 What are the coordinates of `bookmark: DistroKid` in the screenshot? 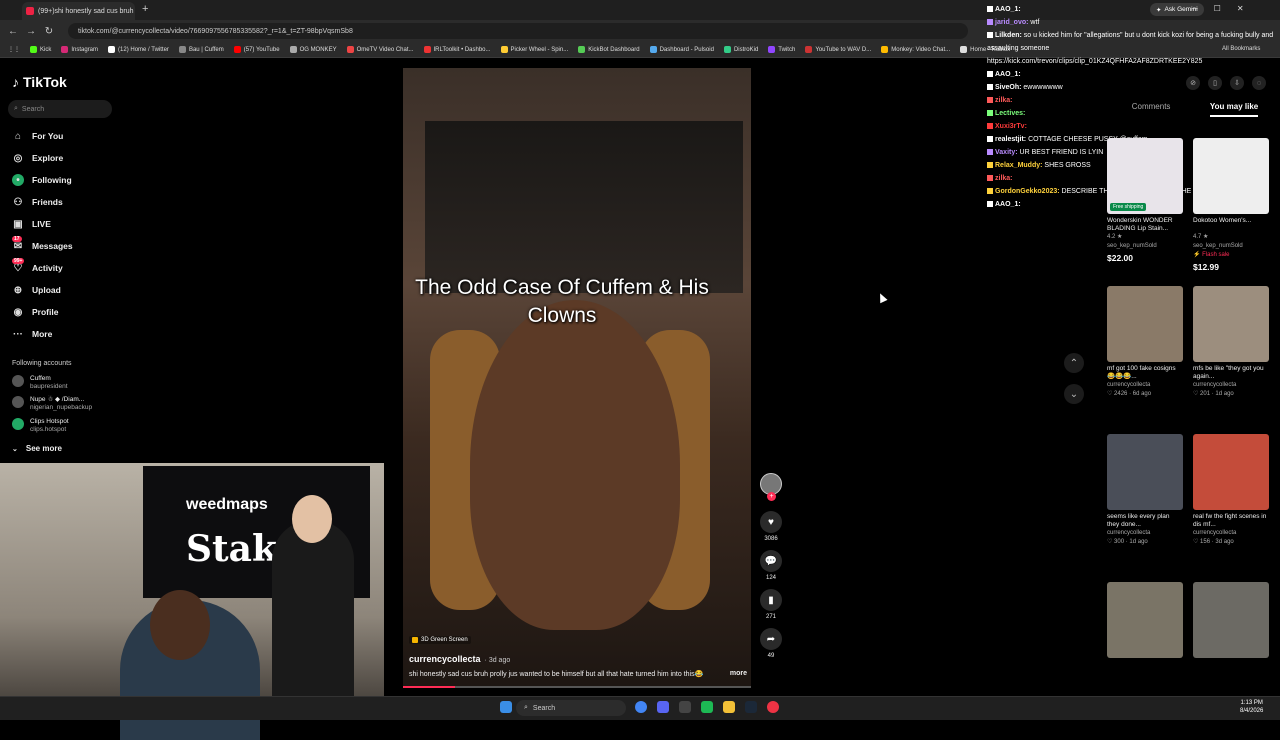 It's located at (740, 49).